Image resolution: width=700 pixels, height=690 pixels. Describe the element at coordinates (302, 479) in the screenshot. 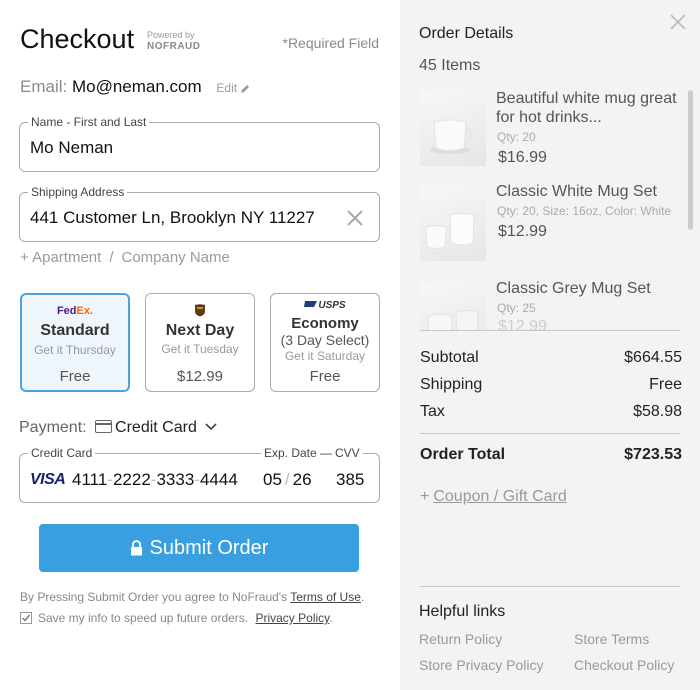

I see `exp-year: 26` at that location.